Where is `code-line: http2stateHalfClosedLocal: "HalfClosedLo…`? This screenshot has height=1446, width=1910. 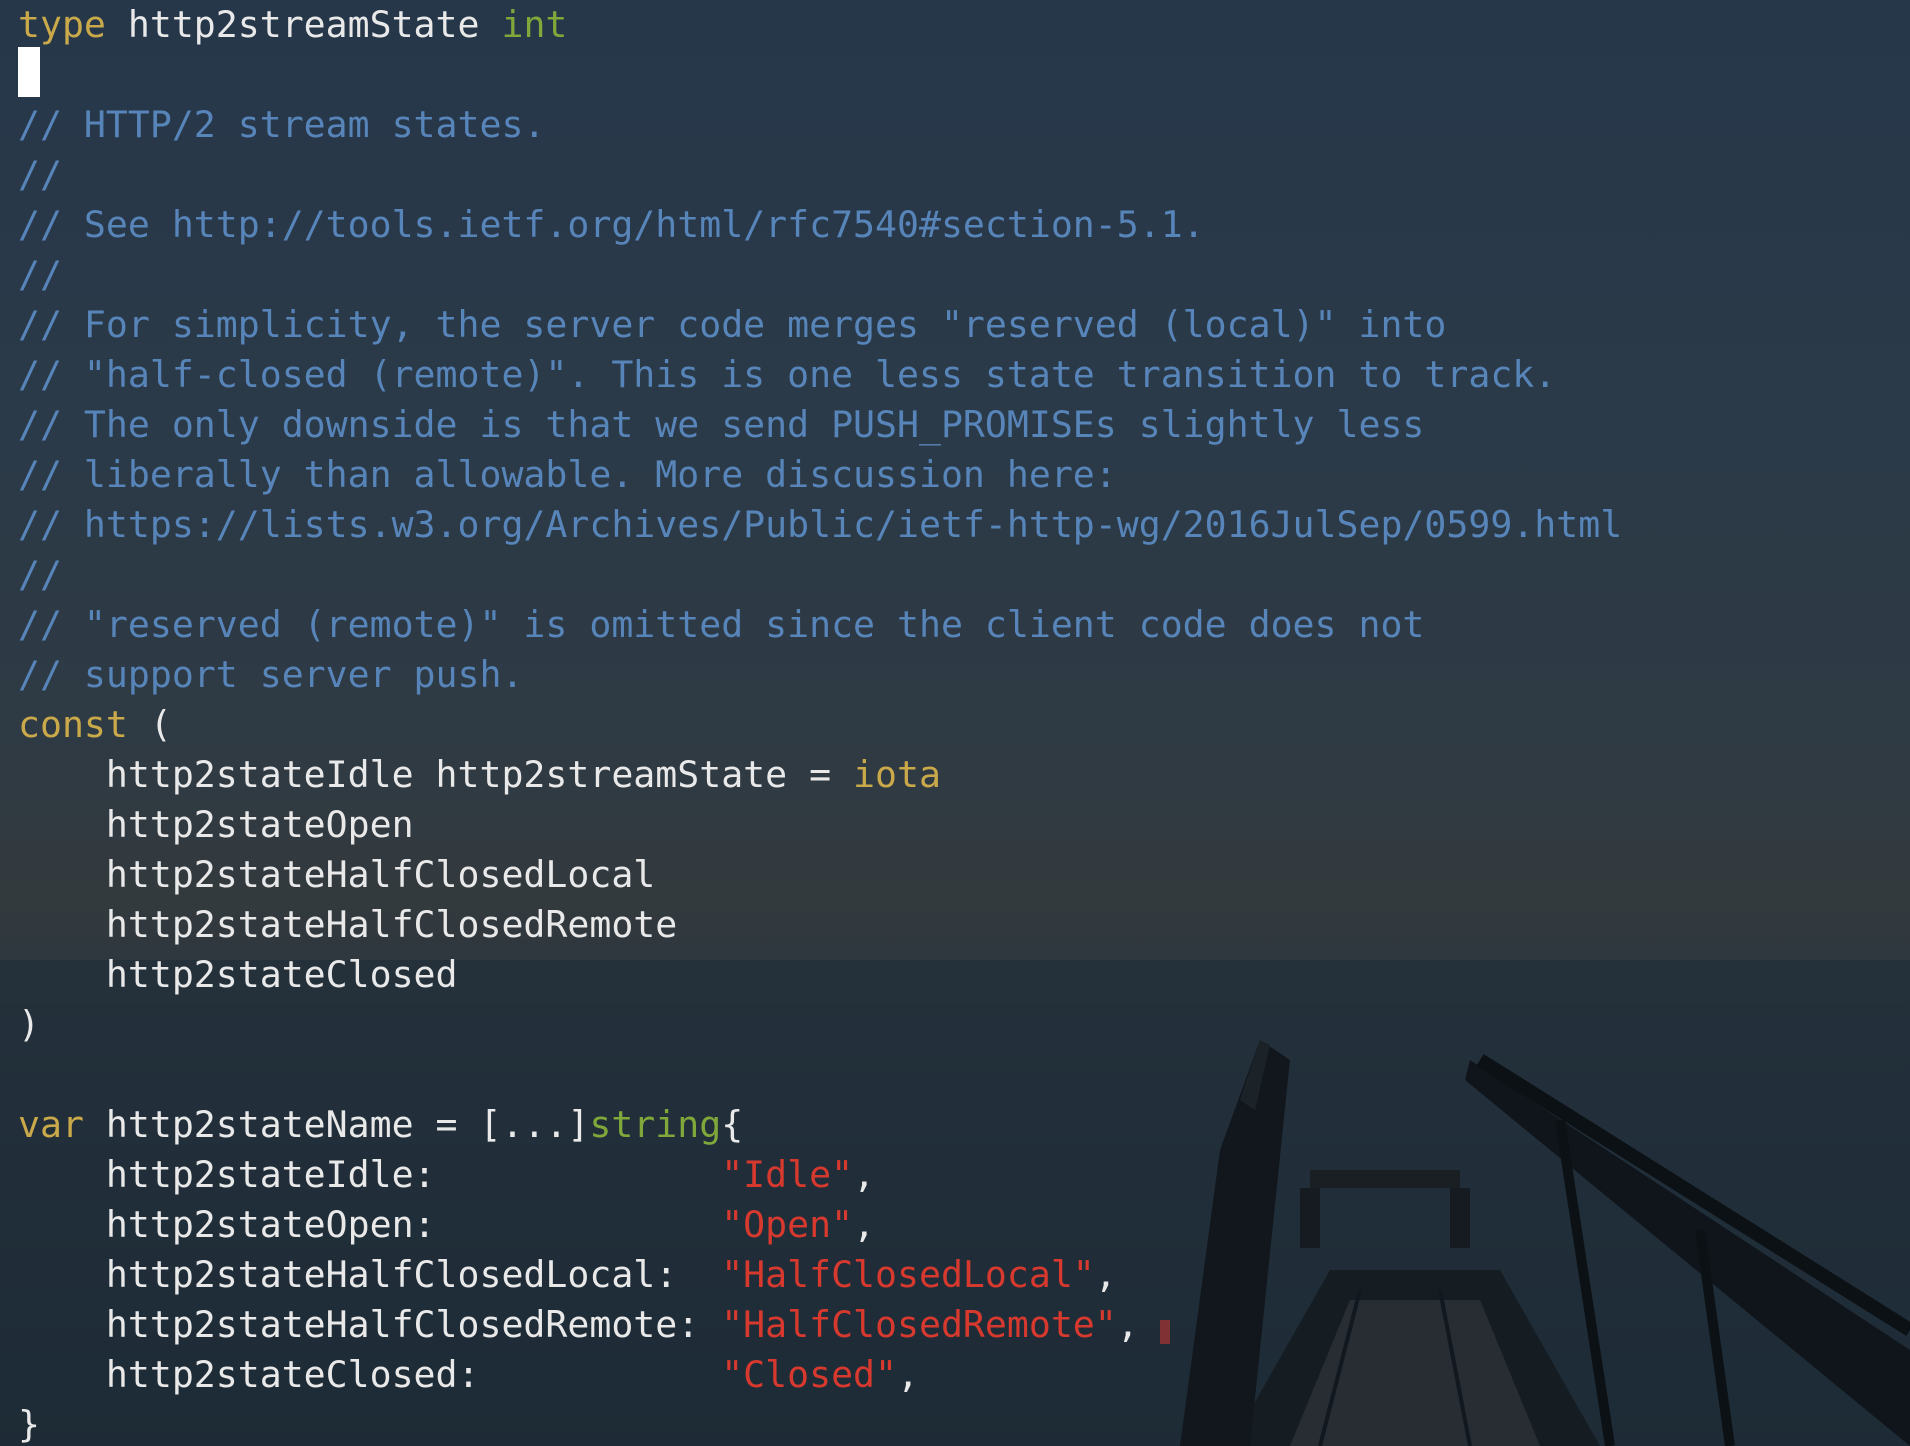
code-line: http2stateHalfClosedLocal: "HalfClosedLo… is located at coordinates (567, 1275).